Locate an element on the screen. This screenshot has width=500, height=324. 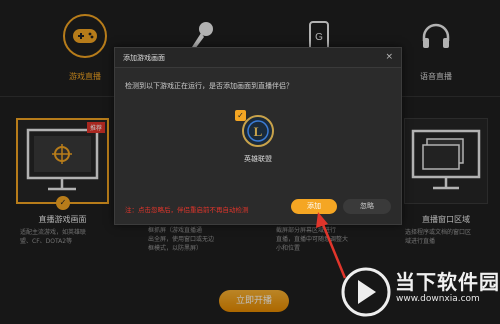
watermark-title: 当下软件园 is located at coordinates (447, 282).